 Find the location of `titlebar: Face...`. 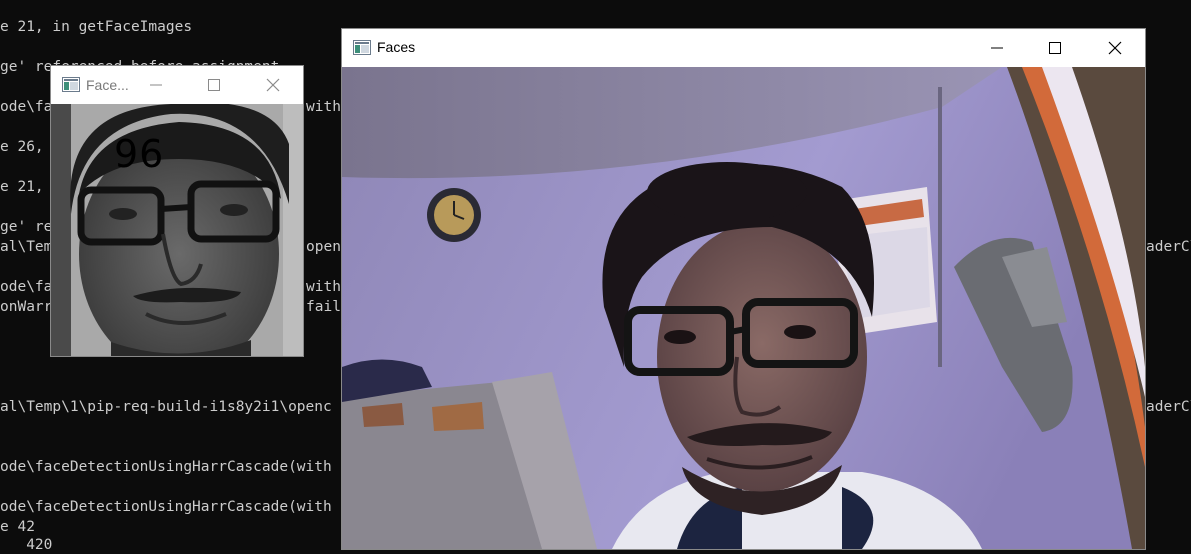

titlebar: Face... is located at coordinates (177, 85).